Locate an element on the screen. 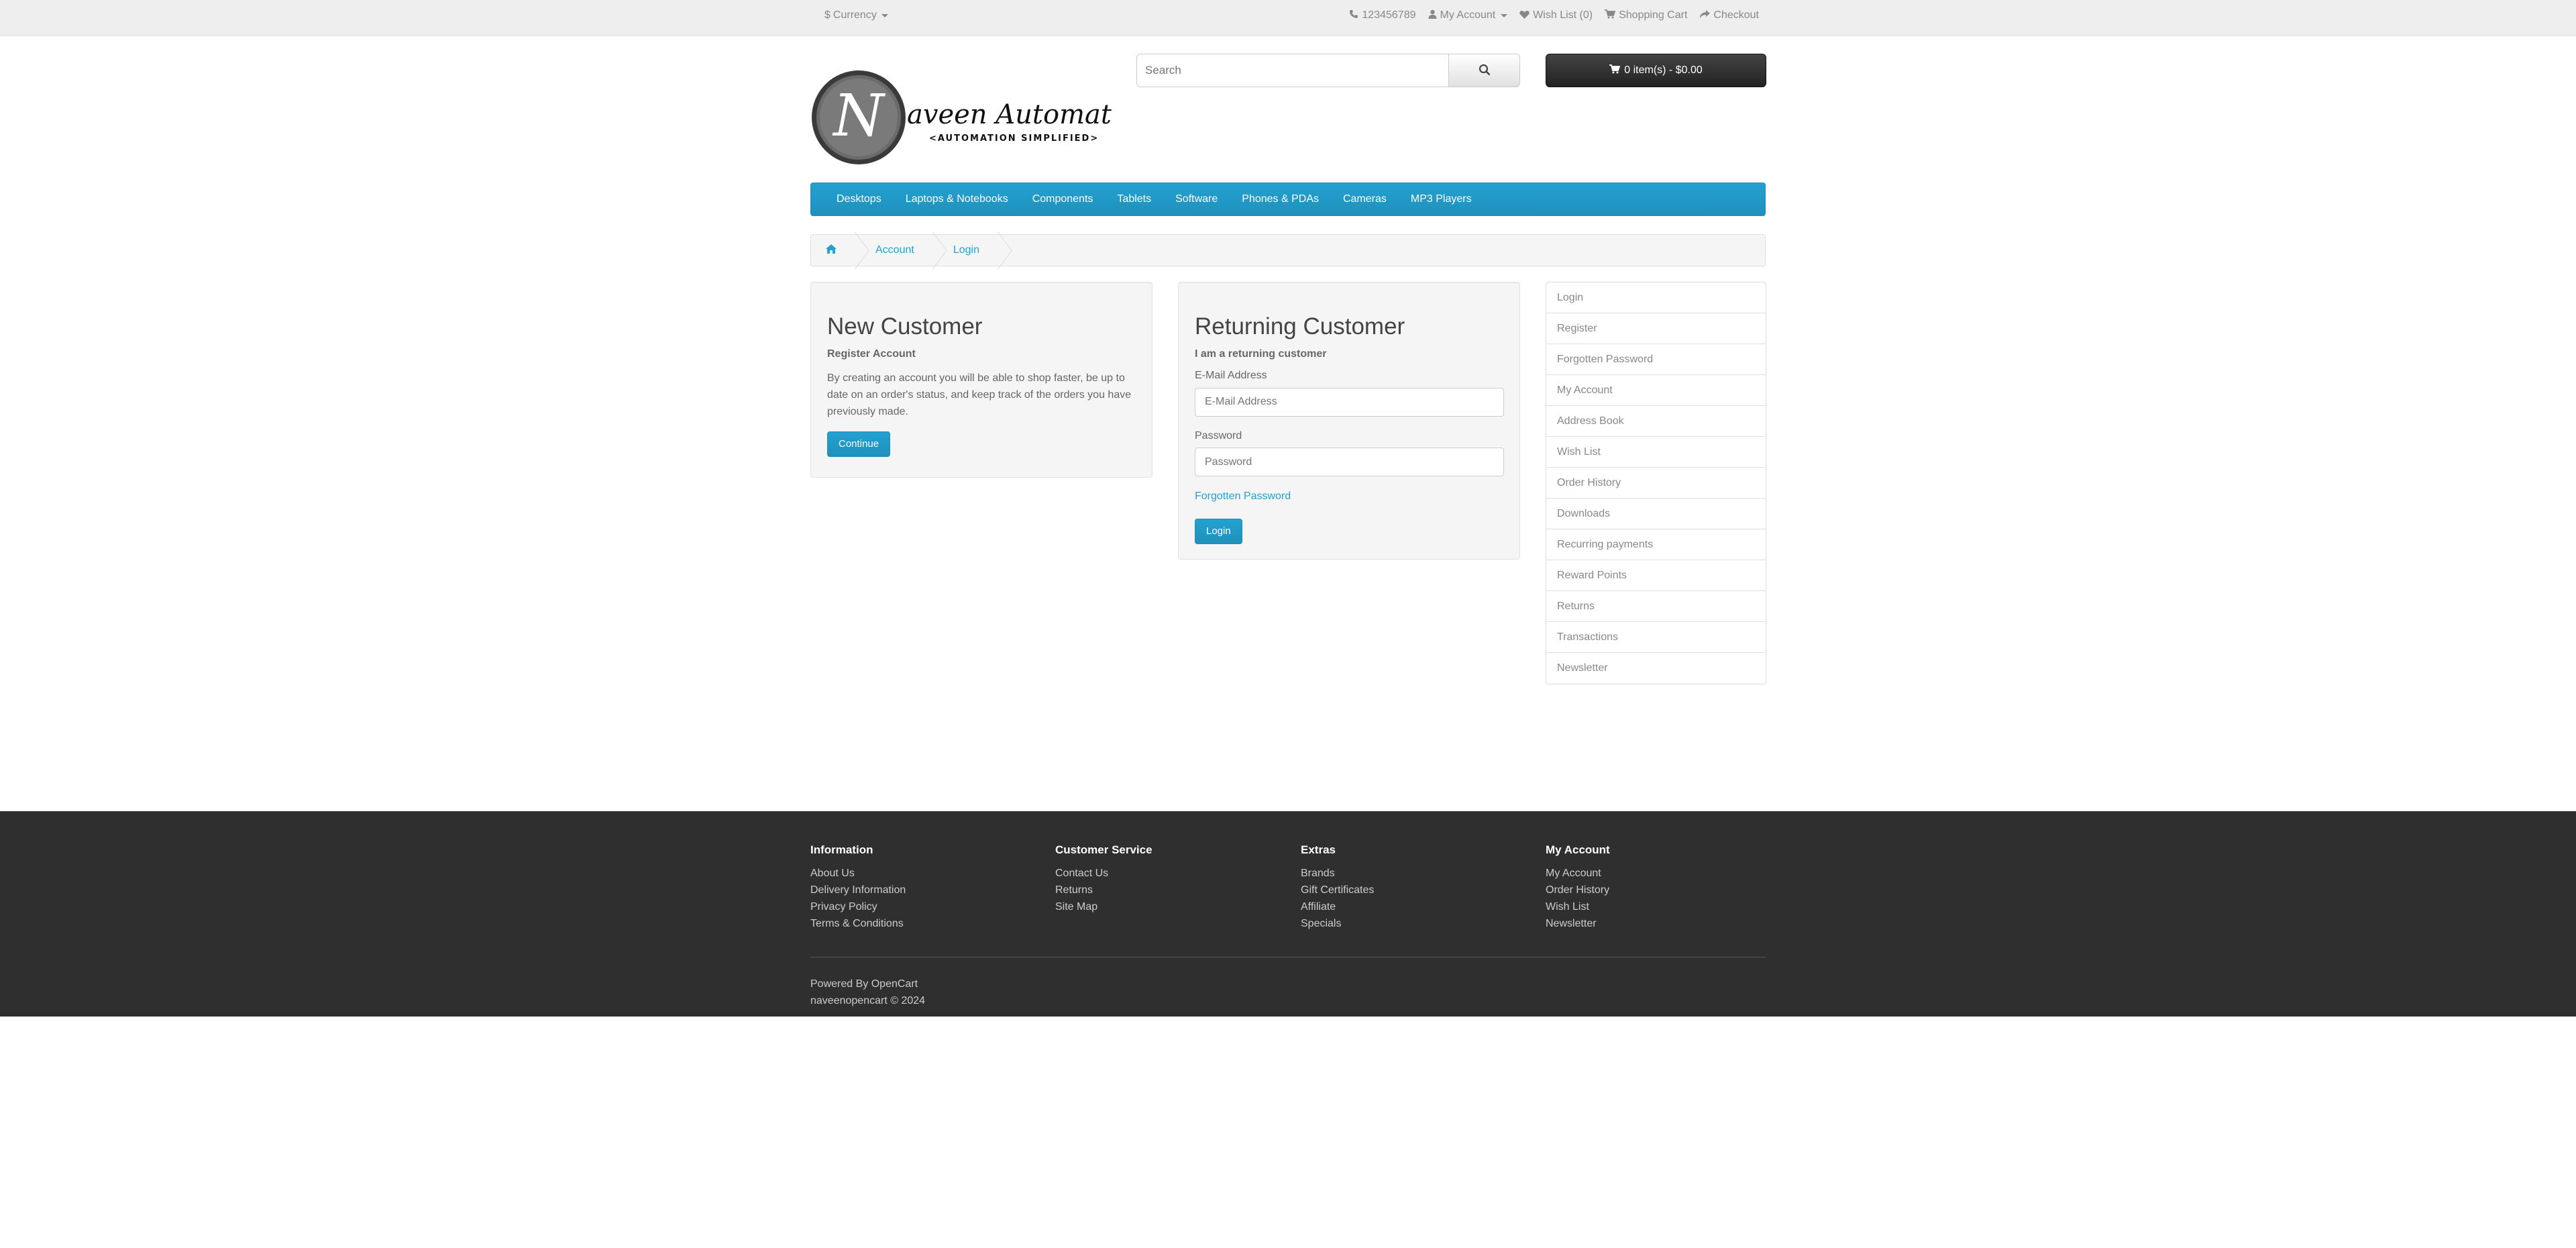 The height and width of the screenshot is (1248, 2576). heart-icon is located at coordinates (1524, 16).